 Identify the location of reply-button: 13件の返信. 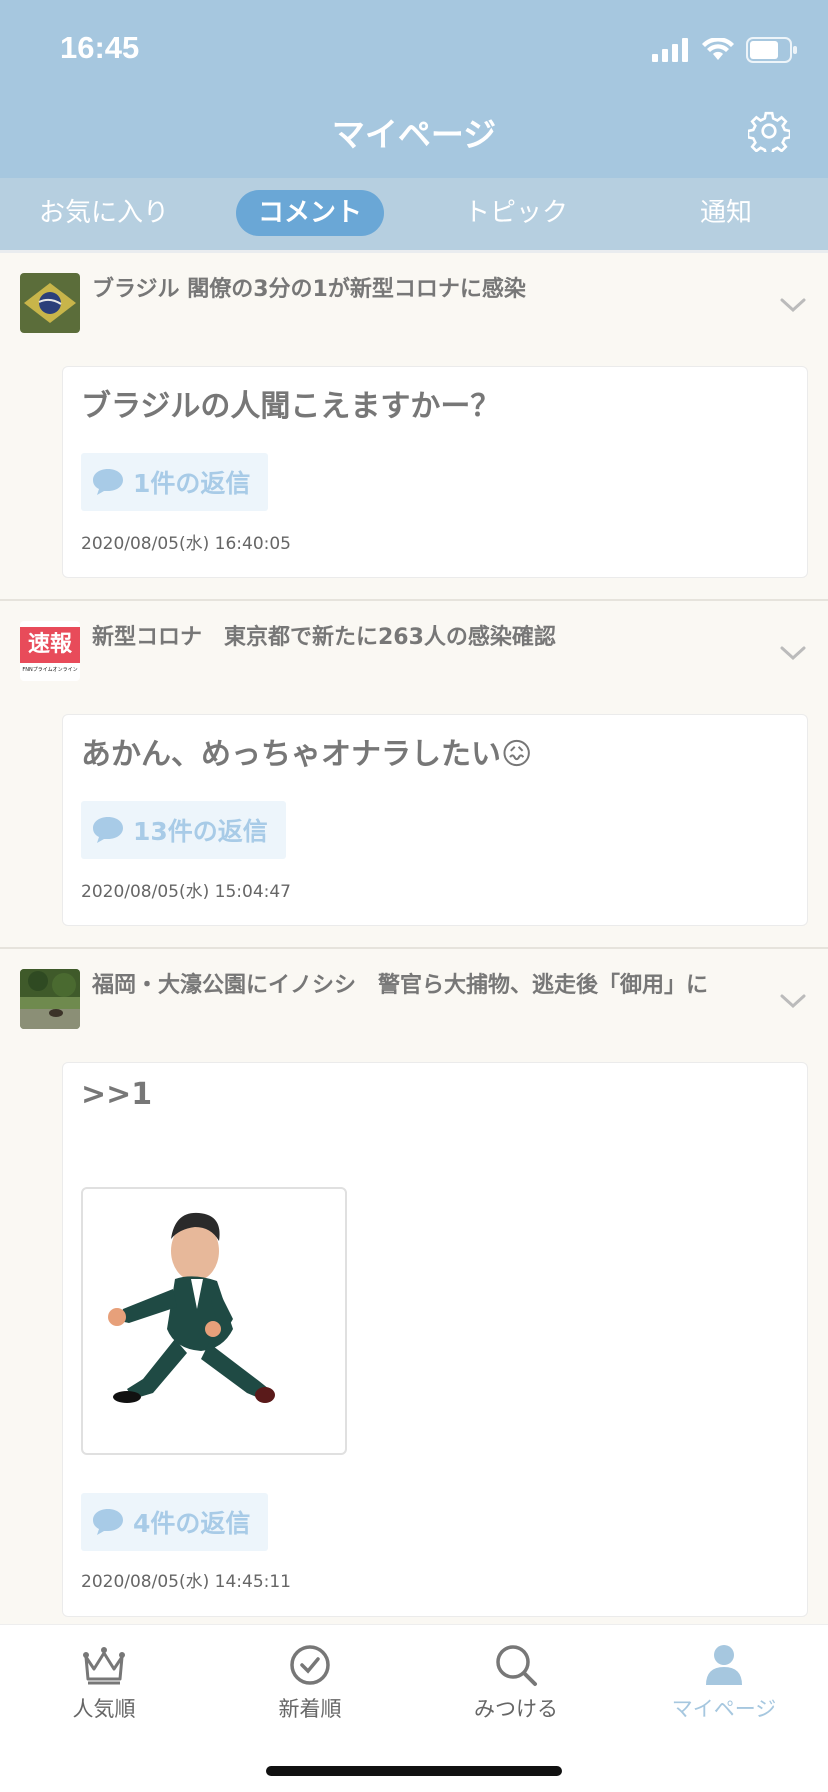
(183, 830).